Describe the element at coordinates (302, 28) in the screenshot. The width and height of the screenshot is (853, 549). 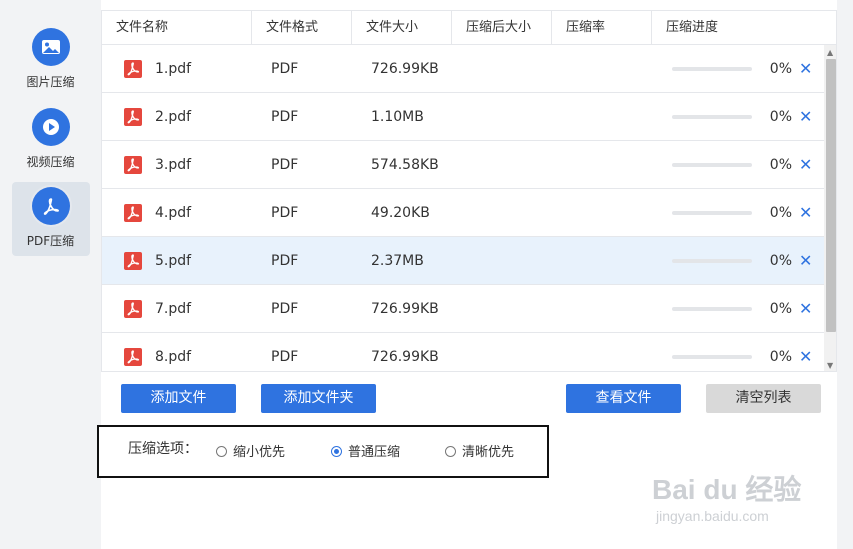
I see `col-header-format: 文件格式` at that location.